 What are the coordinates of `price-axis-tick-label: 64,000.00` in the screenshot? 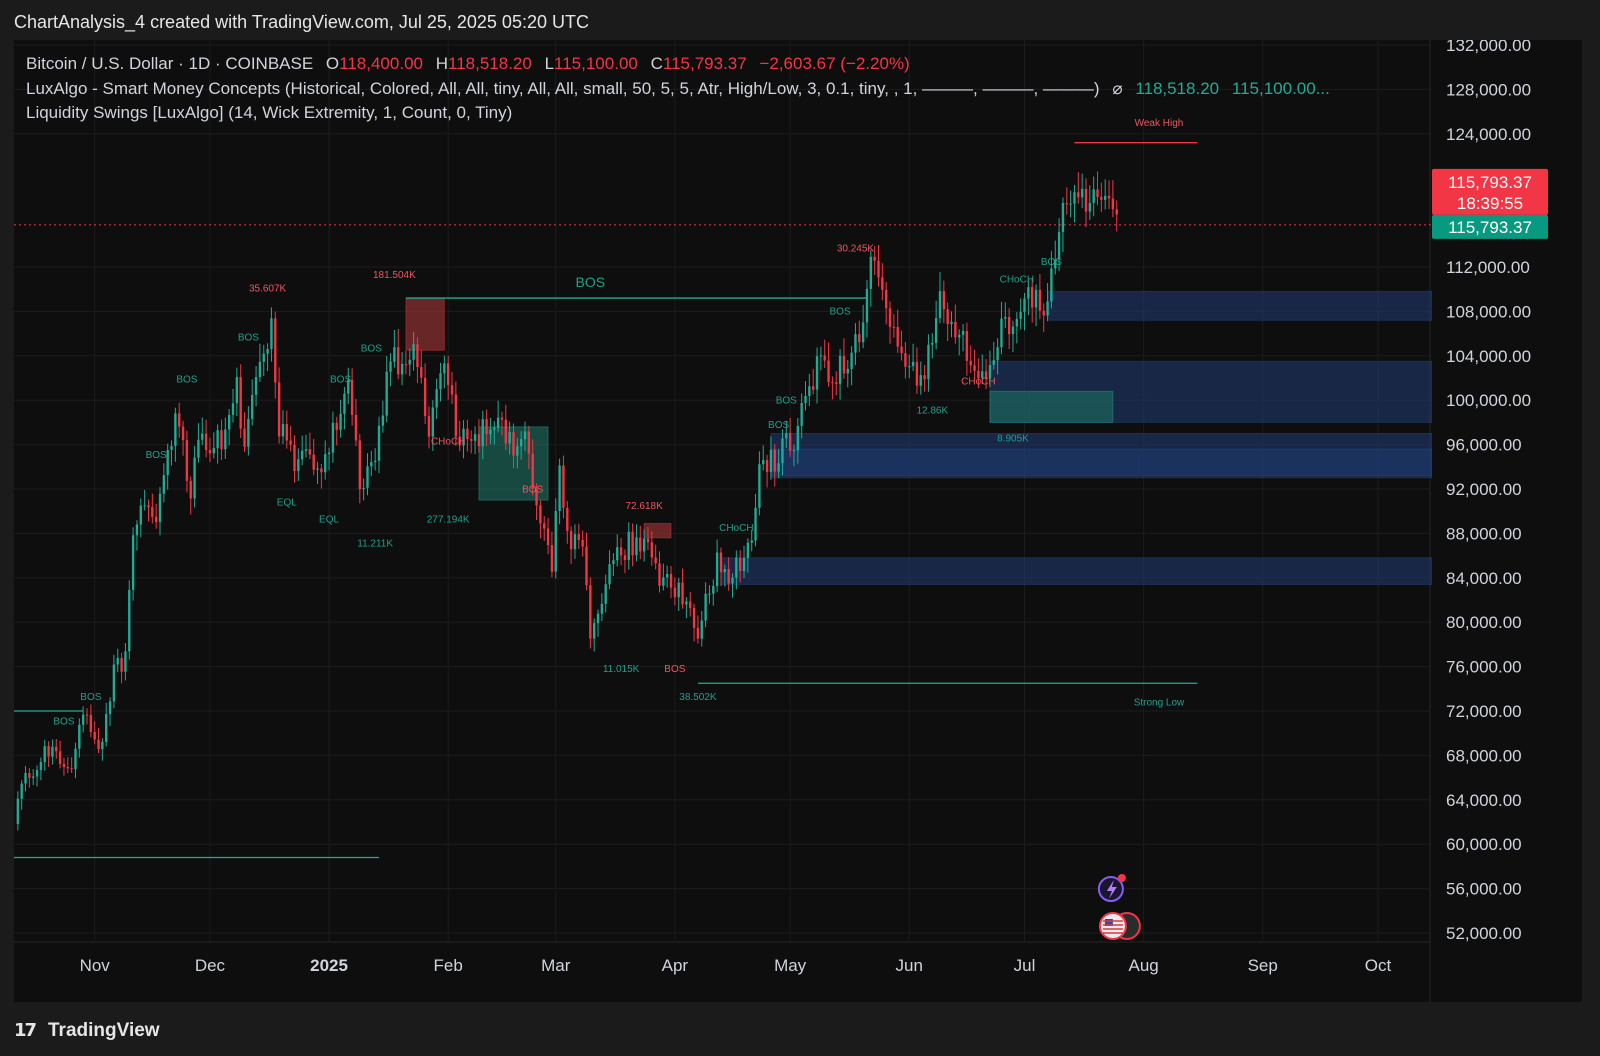 It's located at (1484, 800).